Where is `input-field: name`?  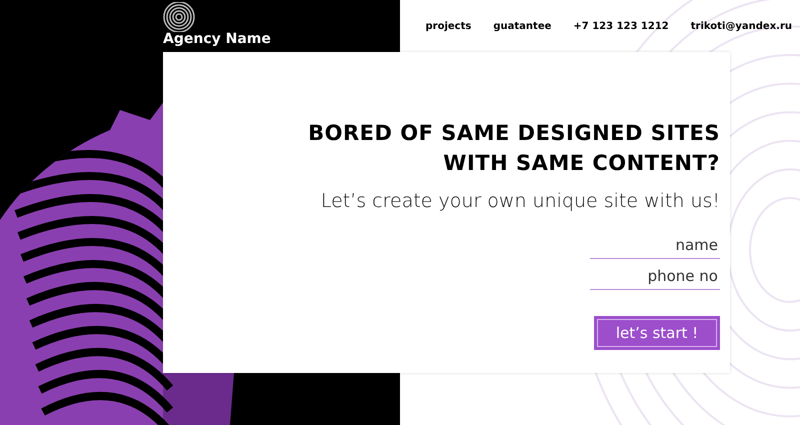 input-field: name is located at coordinates (655, 245).